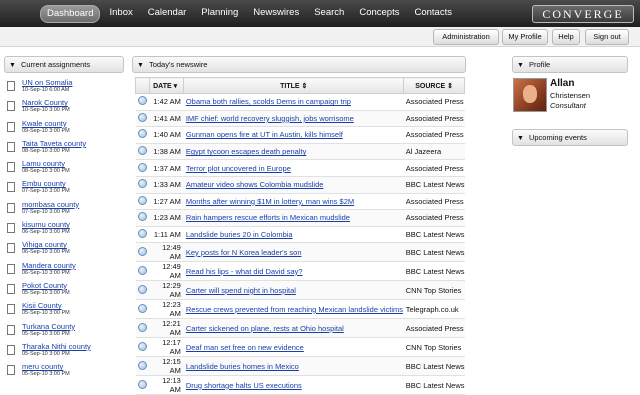  Describe the element at coordinates (293, 185) in the screenshot. I see `news-title-link: Amateur video shows Colombia mudslide` at that location.